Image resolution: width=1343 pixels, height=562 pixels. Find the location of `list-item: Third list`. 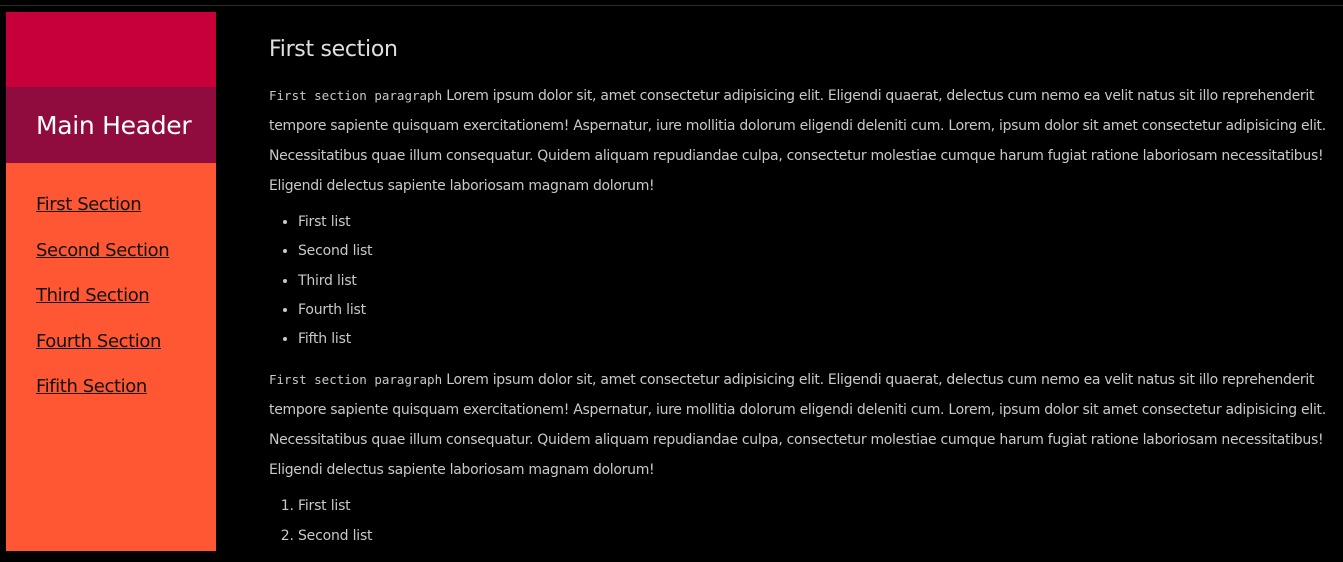

list-item: Third list is located at coordinates (813, 283).